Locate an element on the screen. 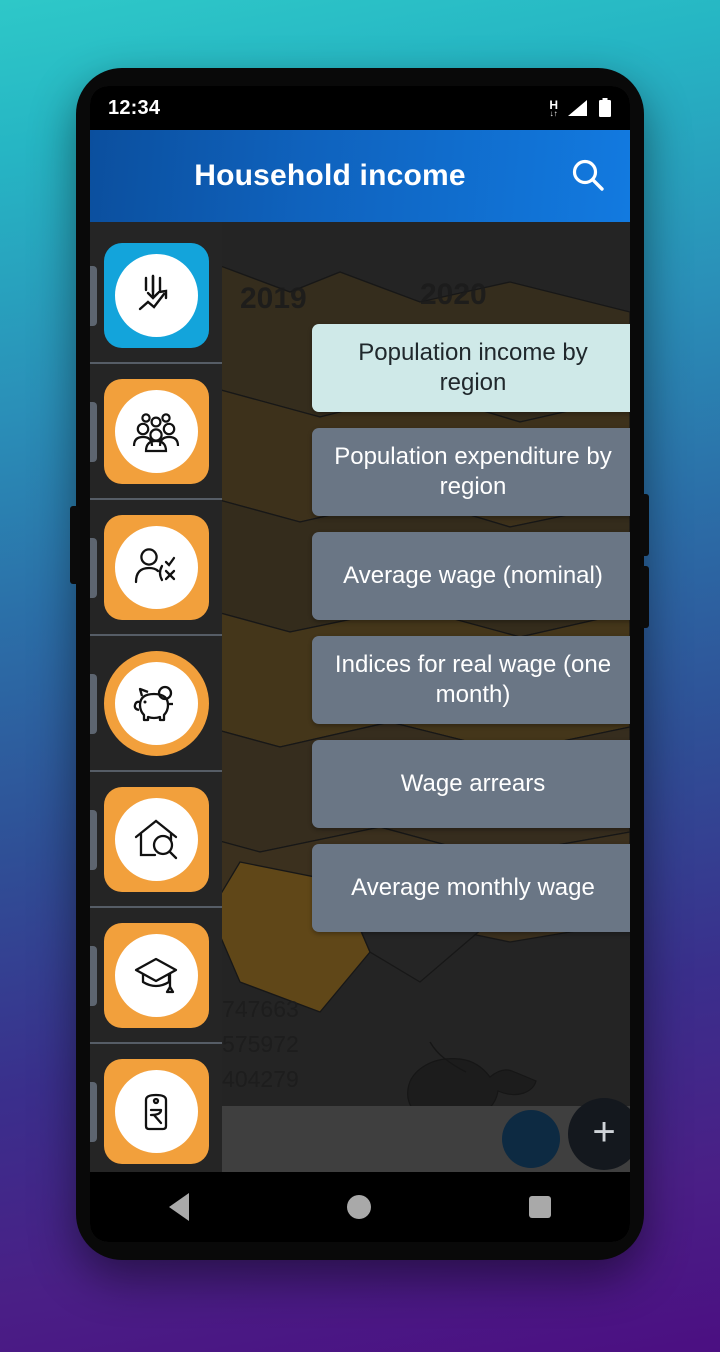  people-group-icon is located at coordinates (156, 433).